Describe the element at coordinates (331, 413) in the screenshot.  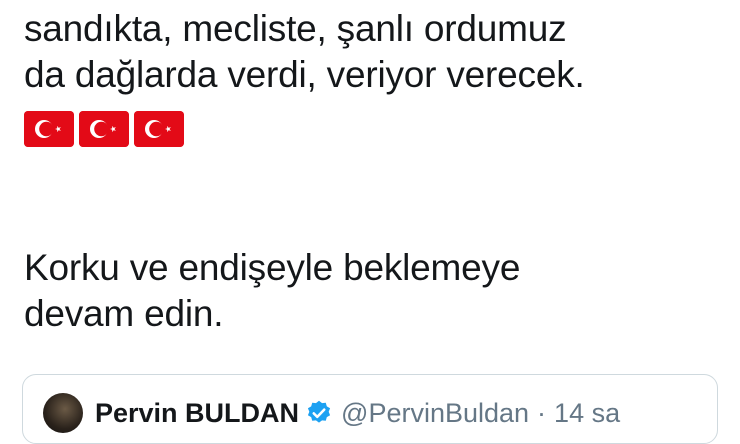
I see `quoted-tweet-header: Pervin BULDAN @PervinBuldan · 14 sa` at that location.